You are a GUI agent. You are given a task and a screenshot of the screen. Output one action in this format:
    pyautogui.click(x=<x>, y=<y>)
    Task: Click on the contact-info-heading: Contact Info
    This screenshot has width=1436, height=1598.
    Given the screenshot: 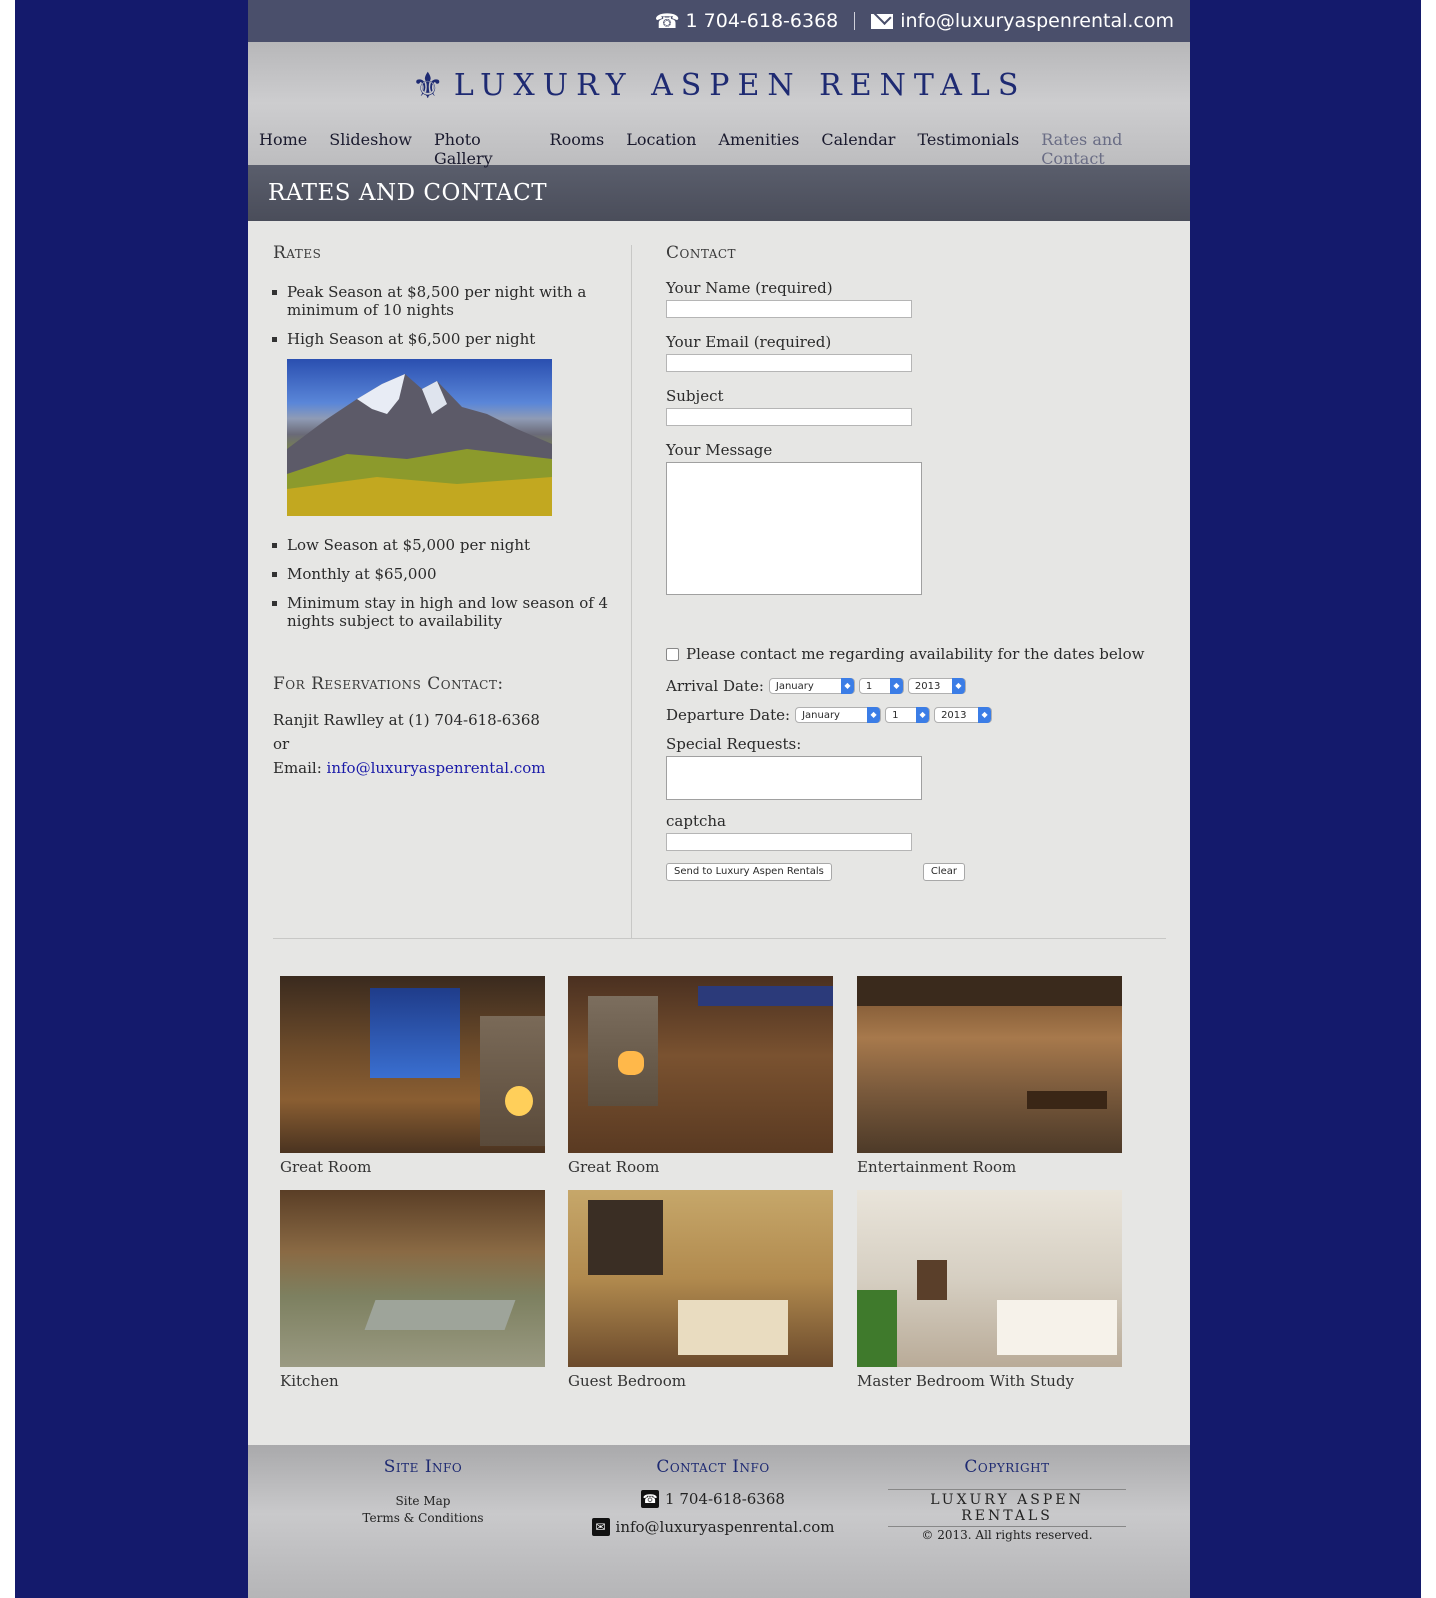 What is the action you would take?
    pyautogui.click(x=713, y=1467)
    